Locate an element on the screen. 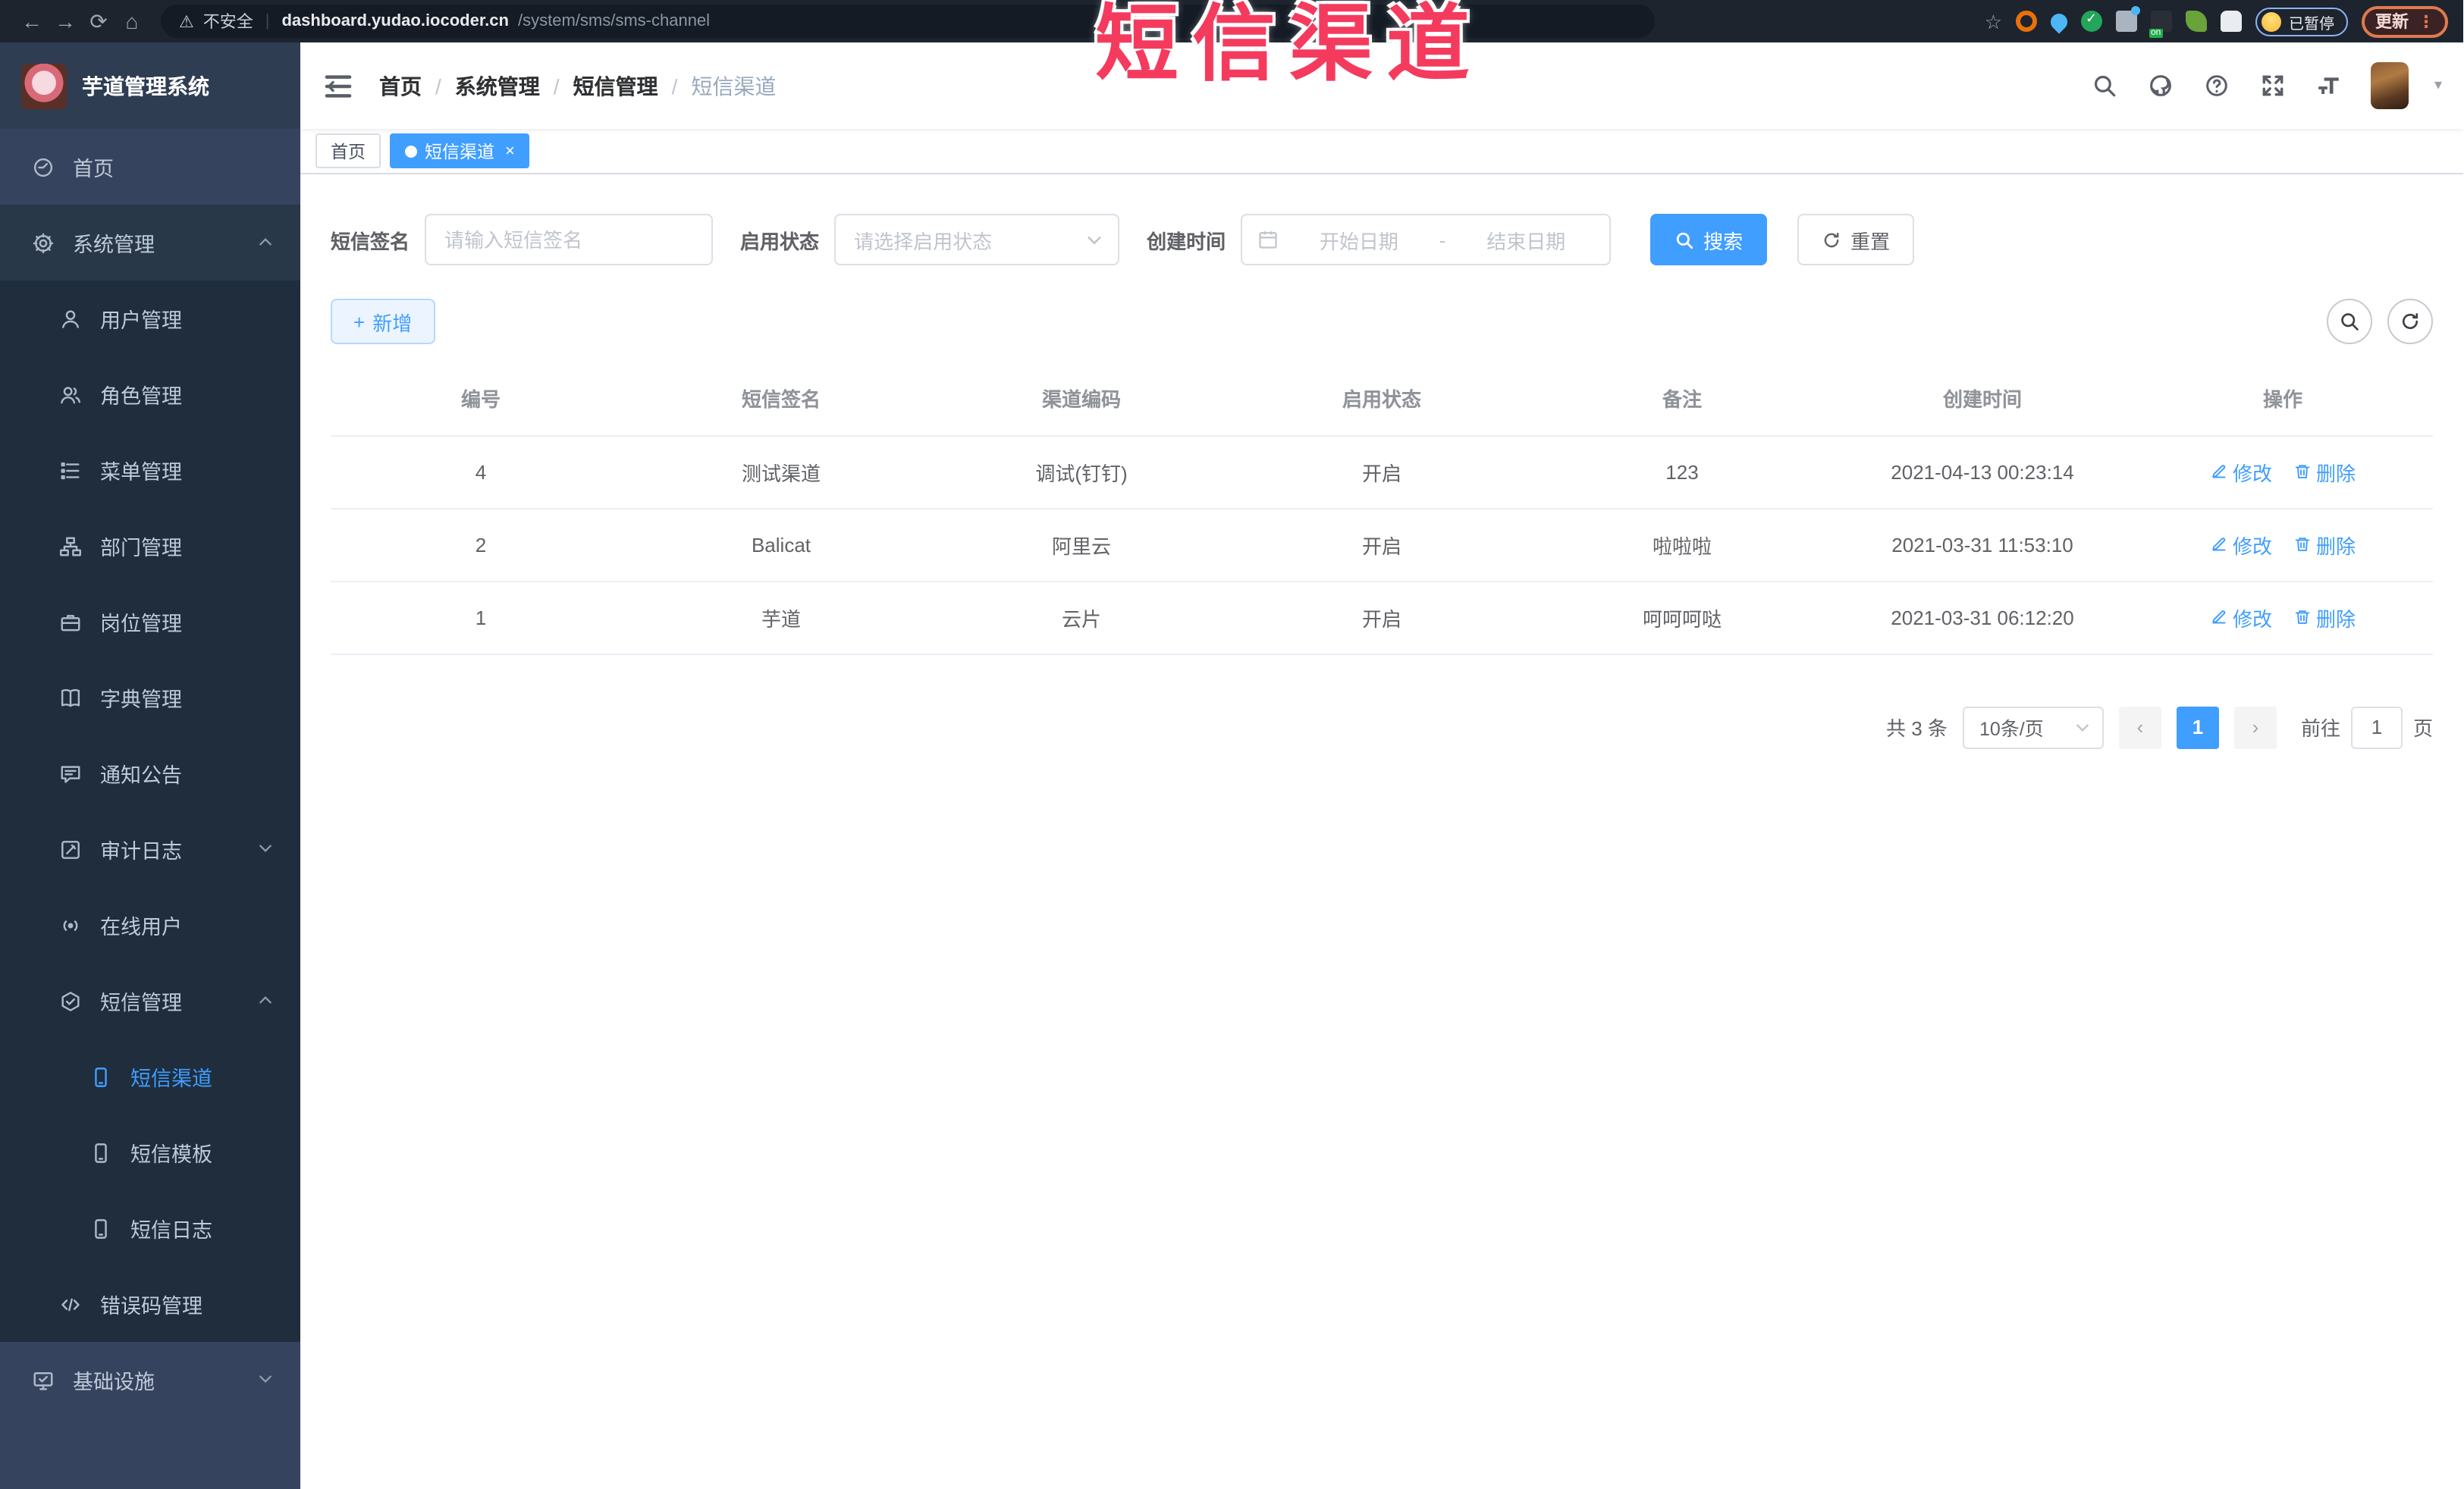 Image resolution: width=2464 pixels, height=1489 pixels. cell-code: 调试(钉钉) is located at coordinates (1081, 472).